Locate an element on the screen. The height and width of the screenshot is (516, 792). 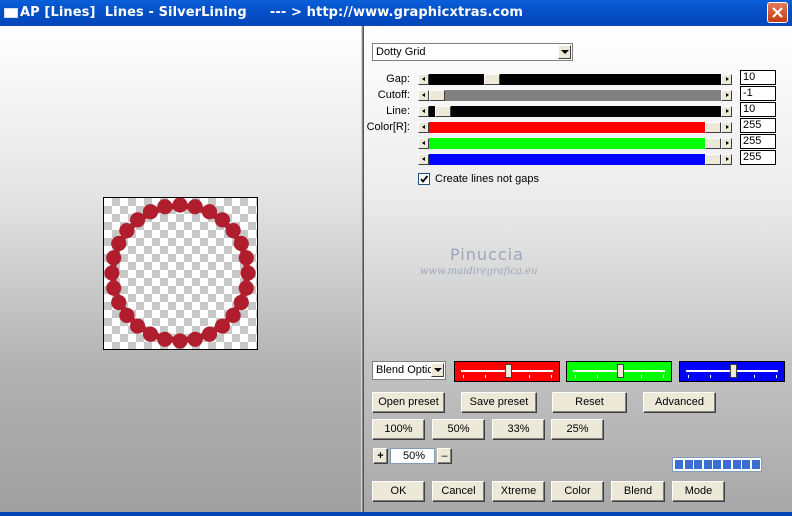
cancel-button: Cancel is located at coordinates (458, 491).